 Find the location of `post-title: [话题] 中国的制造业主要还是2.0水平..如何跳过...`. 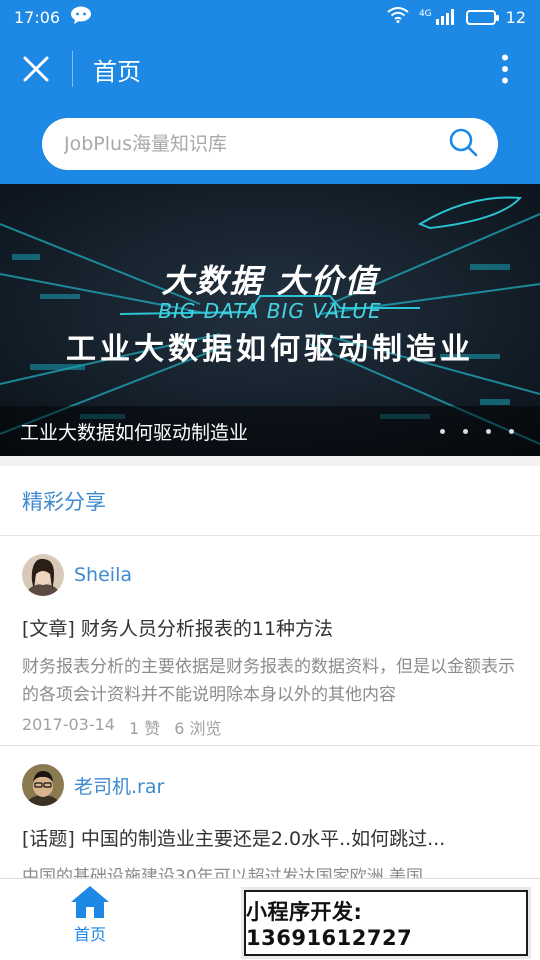

post-title: [话题] 中国的制造业主要还是2.0水平..如何跳过... is located at coordinates (270, 837).